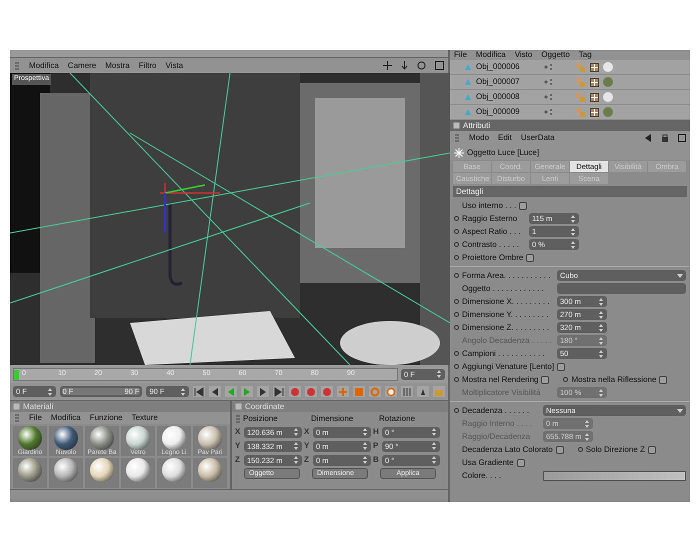  Describe the element at coordinates (621, 288) in the screenshot. I see `object-link-field` at that location.